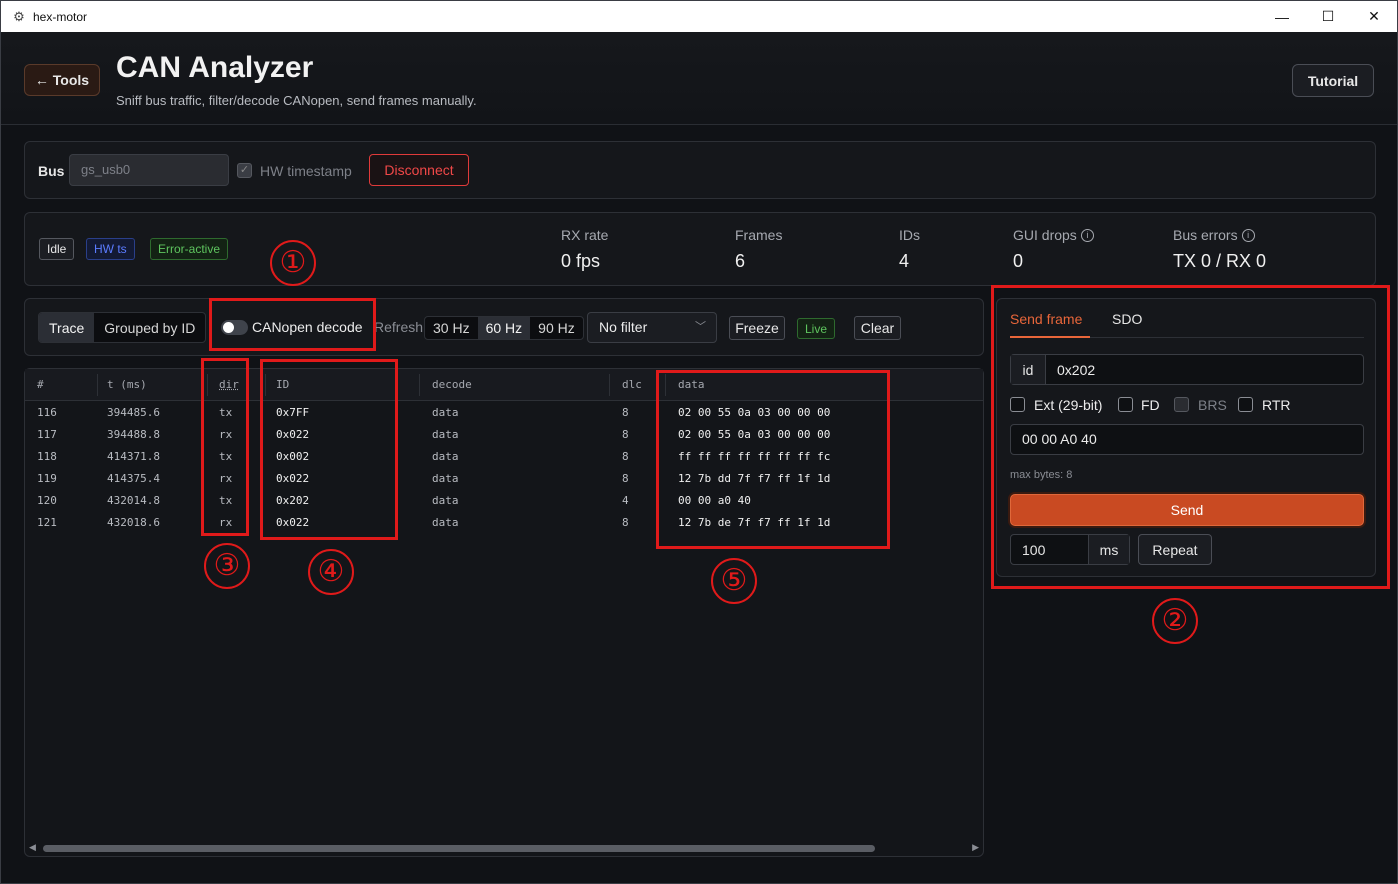 This screenshot has width=1398, height=884. What do you see at coordinates (225, 447) in the screenshot?
I see `annotation-box-dir` at bounding box center [225, 447].